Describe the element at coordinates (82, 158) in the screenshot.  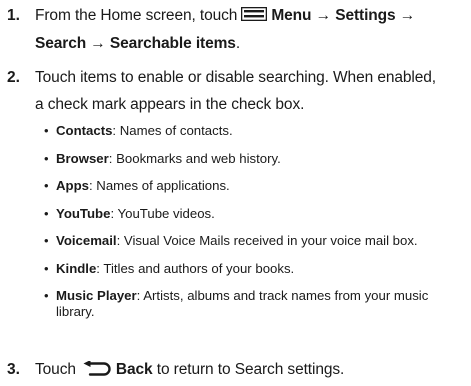
I see `item-term: Browser` at that location.